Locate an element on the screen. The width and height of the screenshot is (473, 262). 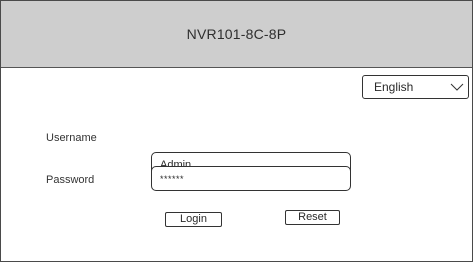
login-button: Login is located at coordinates (193, 219).